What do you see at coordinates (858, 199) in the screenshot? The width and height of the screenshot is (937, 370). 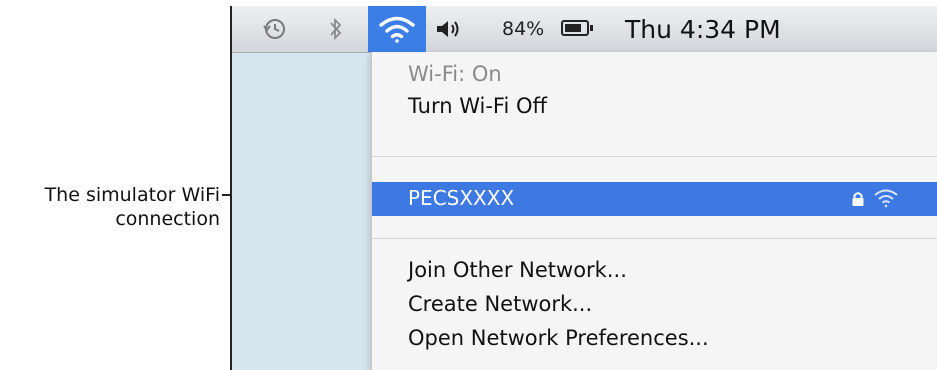 I see `lock-icon` at bounding box center [858, 199].